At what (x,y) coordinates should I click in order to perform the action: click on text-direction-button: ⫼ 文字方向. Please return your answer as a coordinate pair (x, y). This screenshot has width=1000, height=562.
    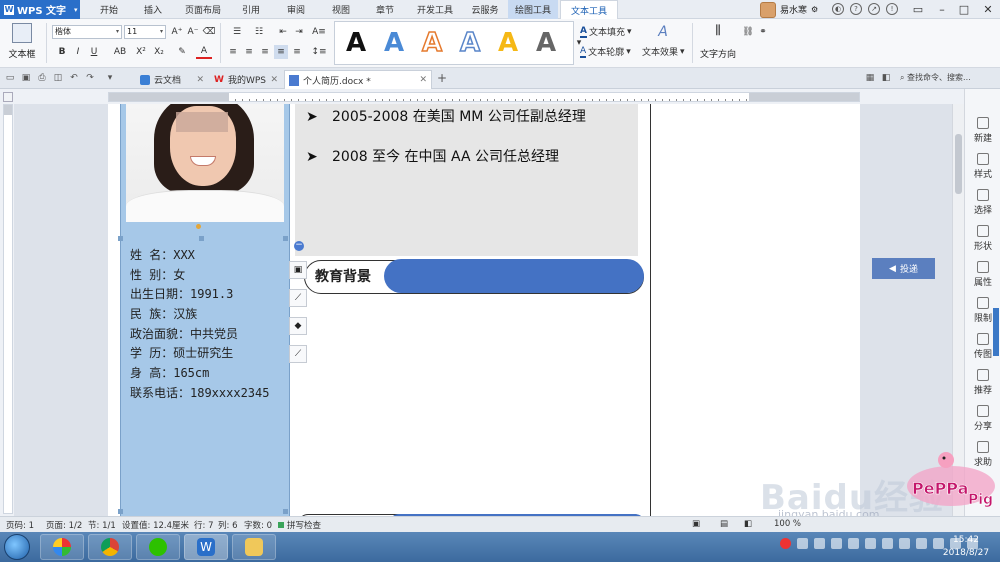
    Looking at the image, I should click on (718, 41).